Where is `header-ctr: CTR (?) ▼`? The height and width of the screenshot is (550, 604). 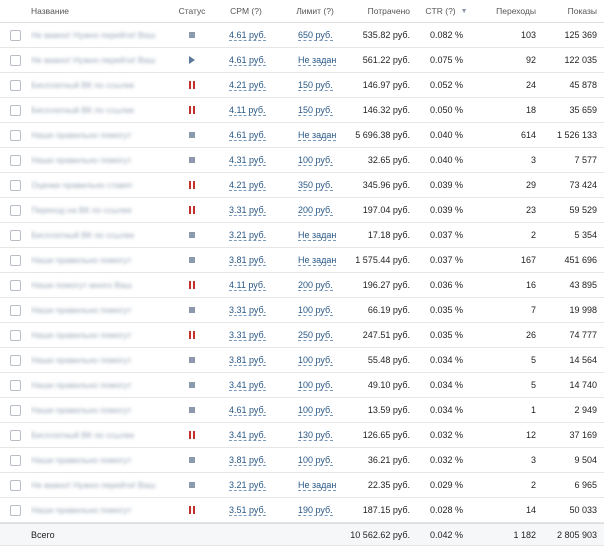
header-ctr: CTR (?) ▼ is located at coordinates (446, 11).